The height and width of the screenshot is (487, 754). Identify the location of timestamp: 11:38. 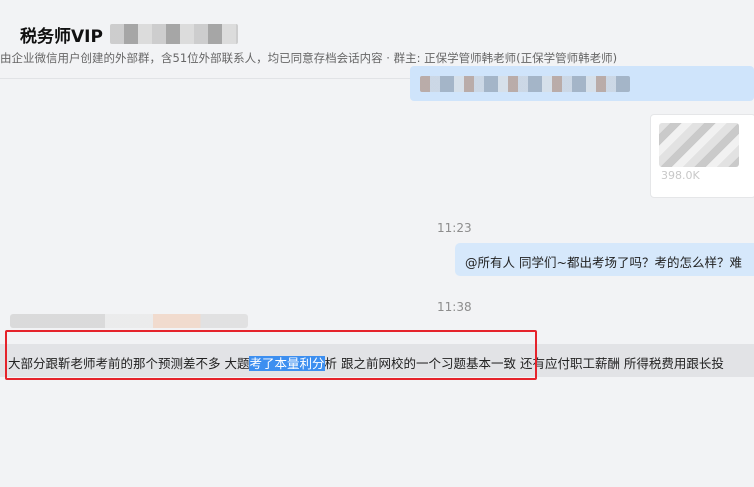
(454, 307).